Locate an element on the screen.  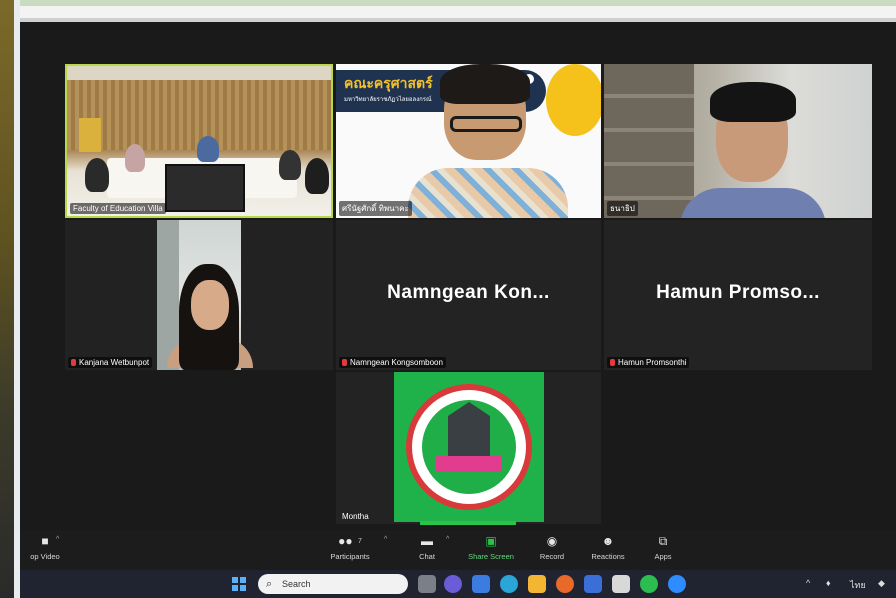
kanjana-video-feed is located at coordinates (205, 295).